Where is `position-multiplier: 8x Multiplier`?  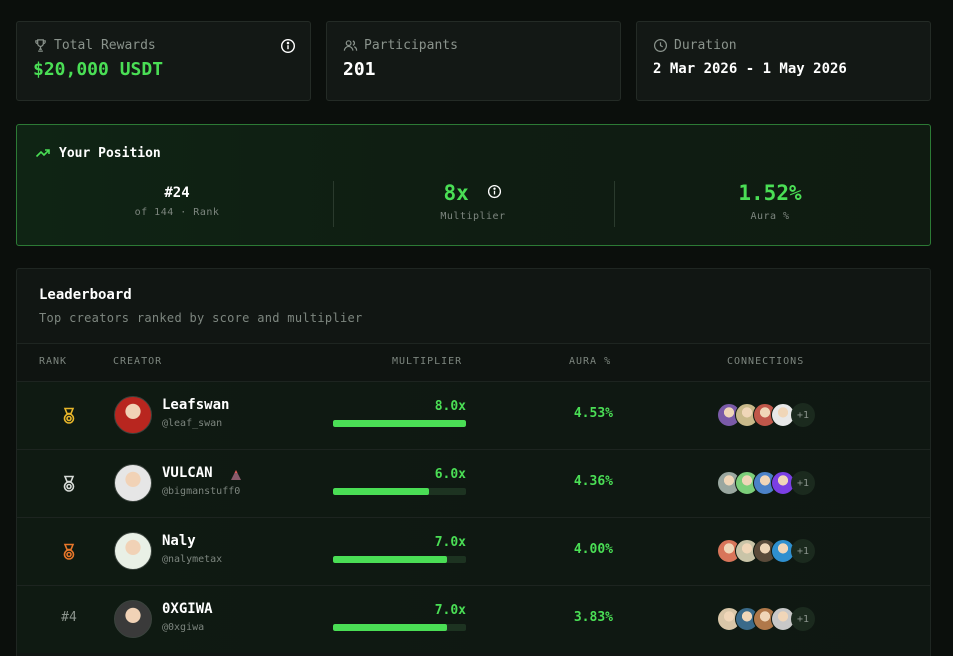 position-multiplier: 8x Multiplier is located at coordinates (473, 201).